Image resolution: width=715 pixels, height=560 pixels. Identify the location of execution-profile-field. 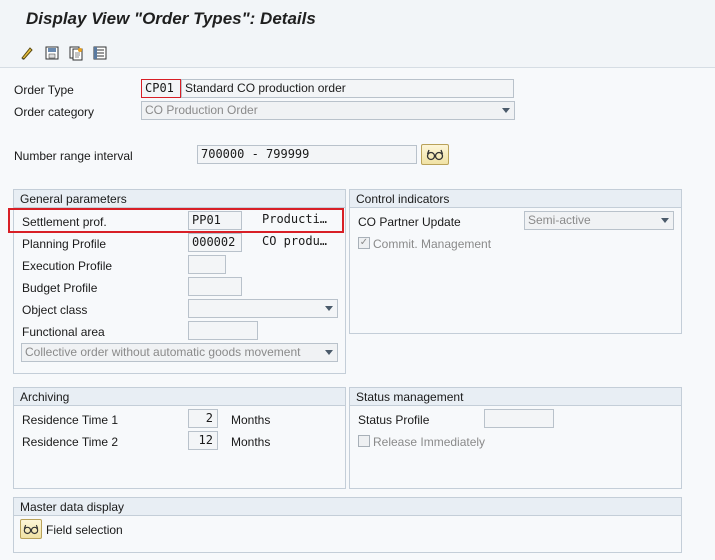
(207, 264).